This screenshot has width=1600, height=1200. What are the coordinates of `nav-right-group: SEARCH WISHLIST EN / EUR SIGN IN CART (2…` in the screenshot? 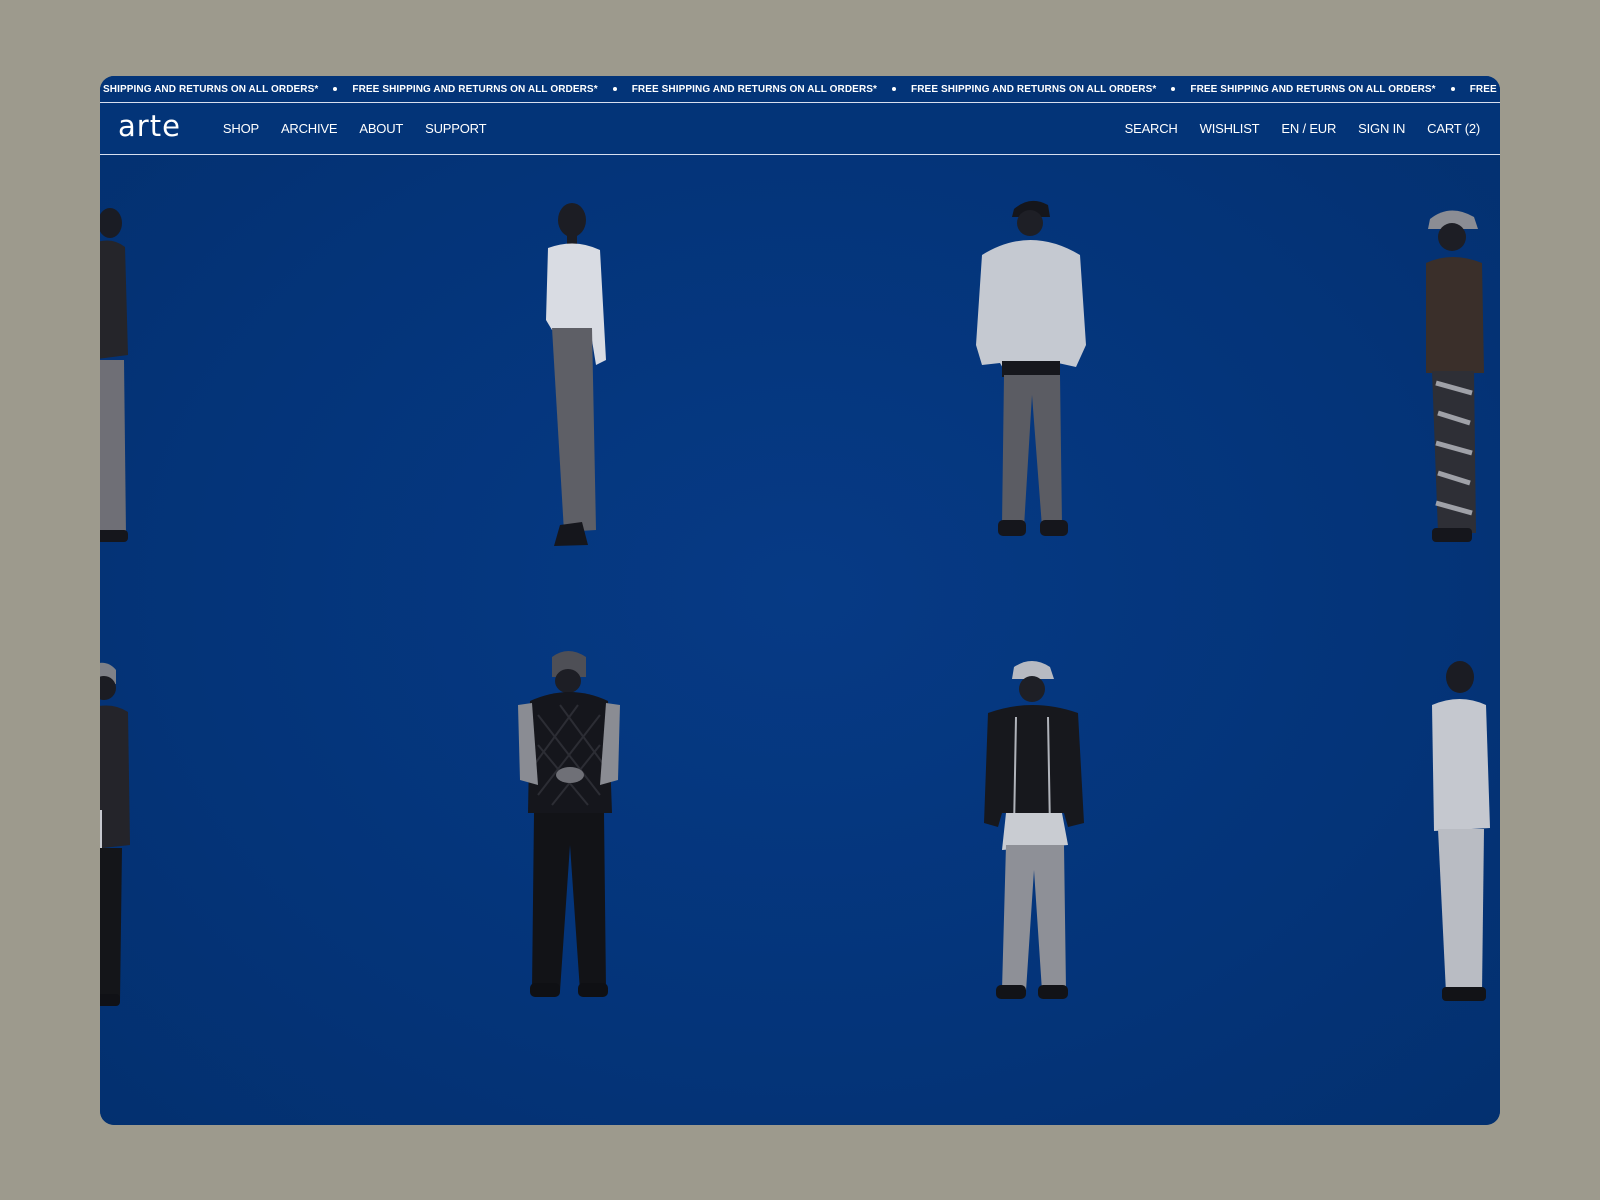 It's located at (1292, 128).